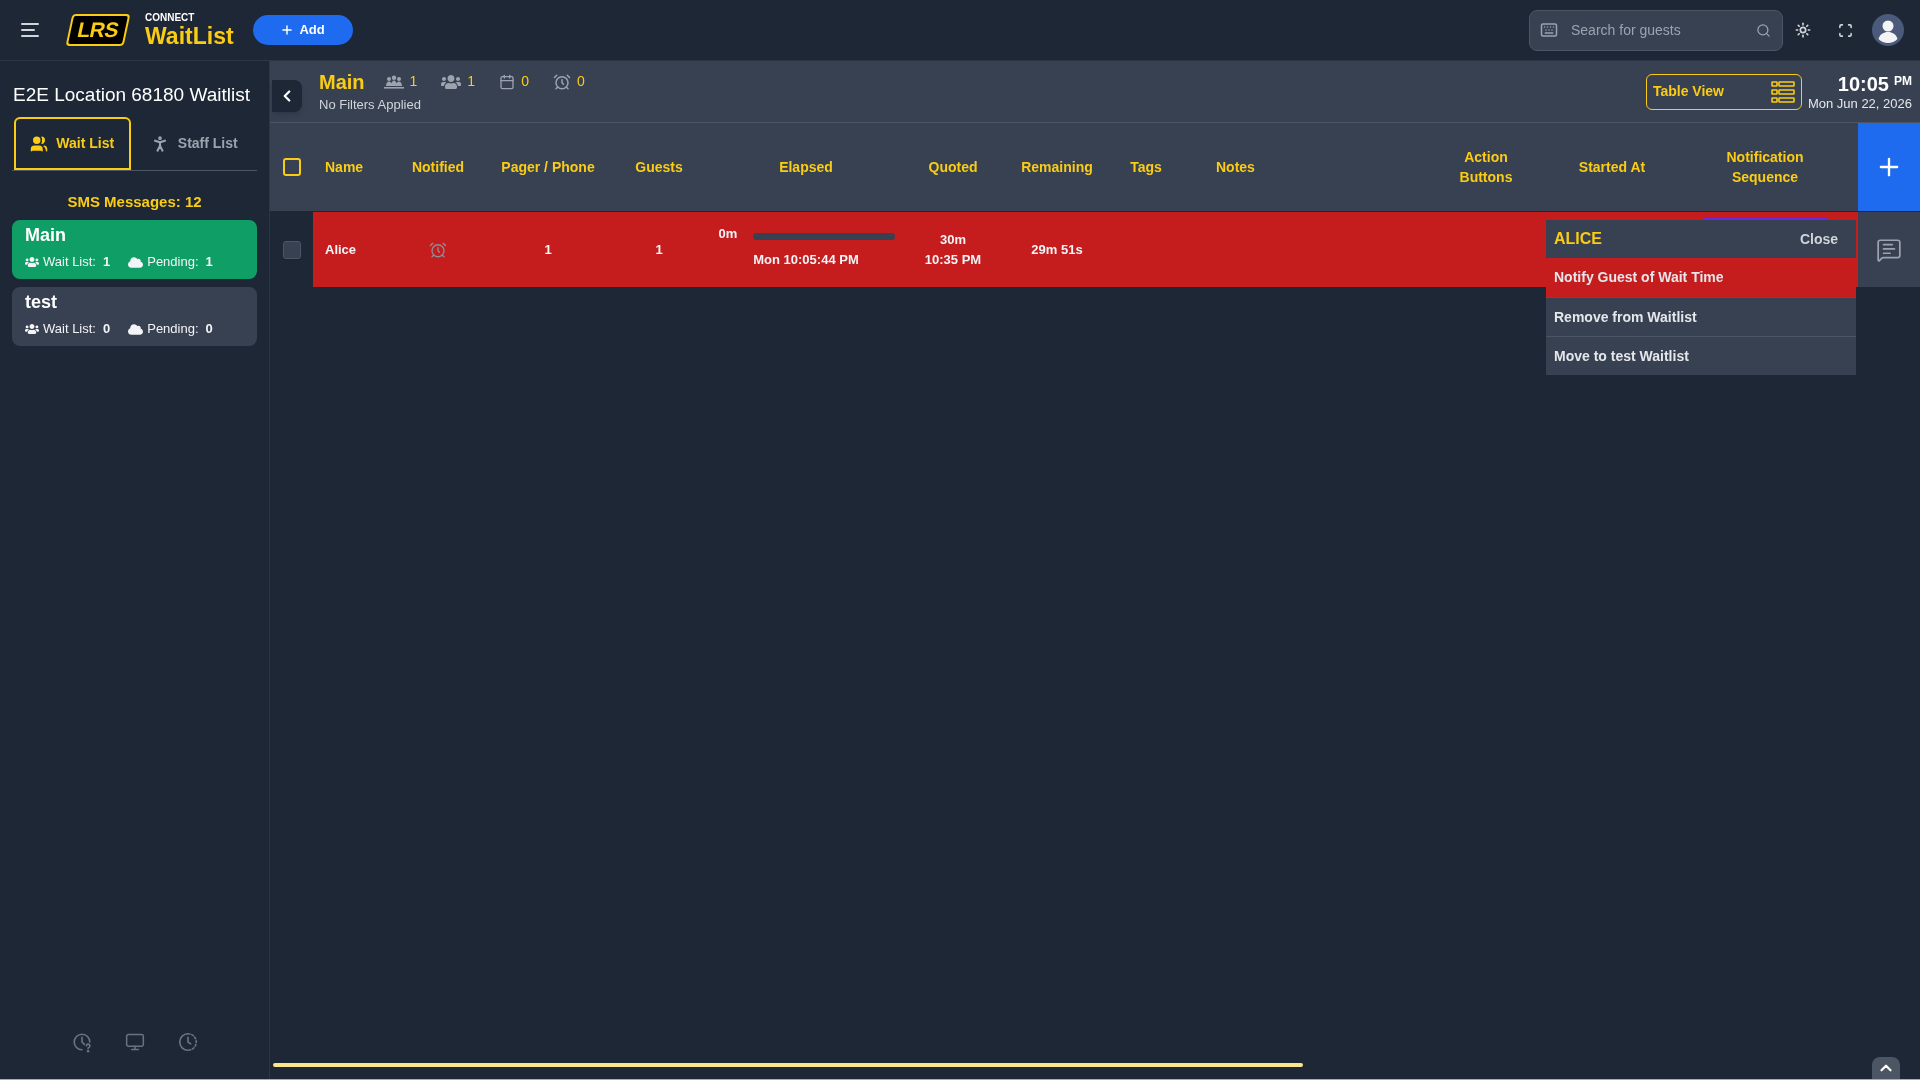 This screenshot has width=1920, height=1080. Describe the element at coordinates (1782, 91) in the screenshot. I see `list-view-icon` at that location.